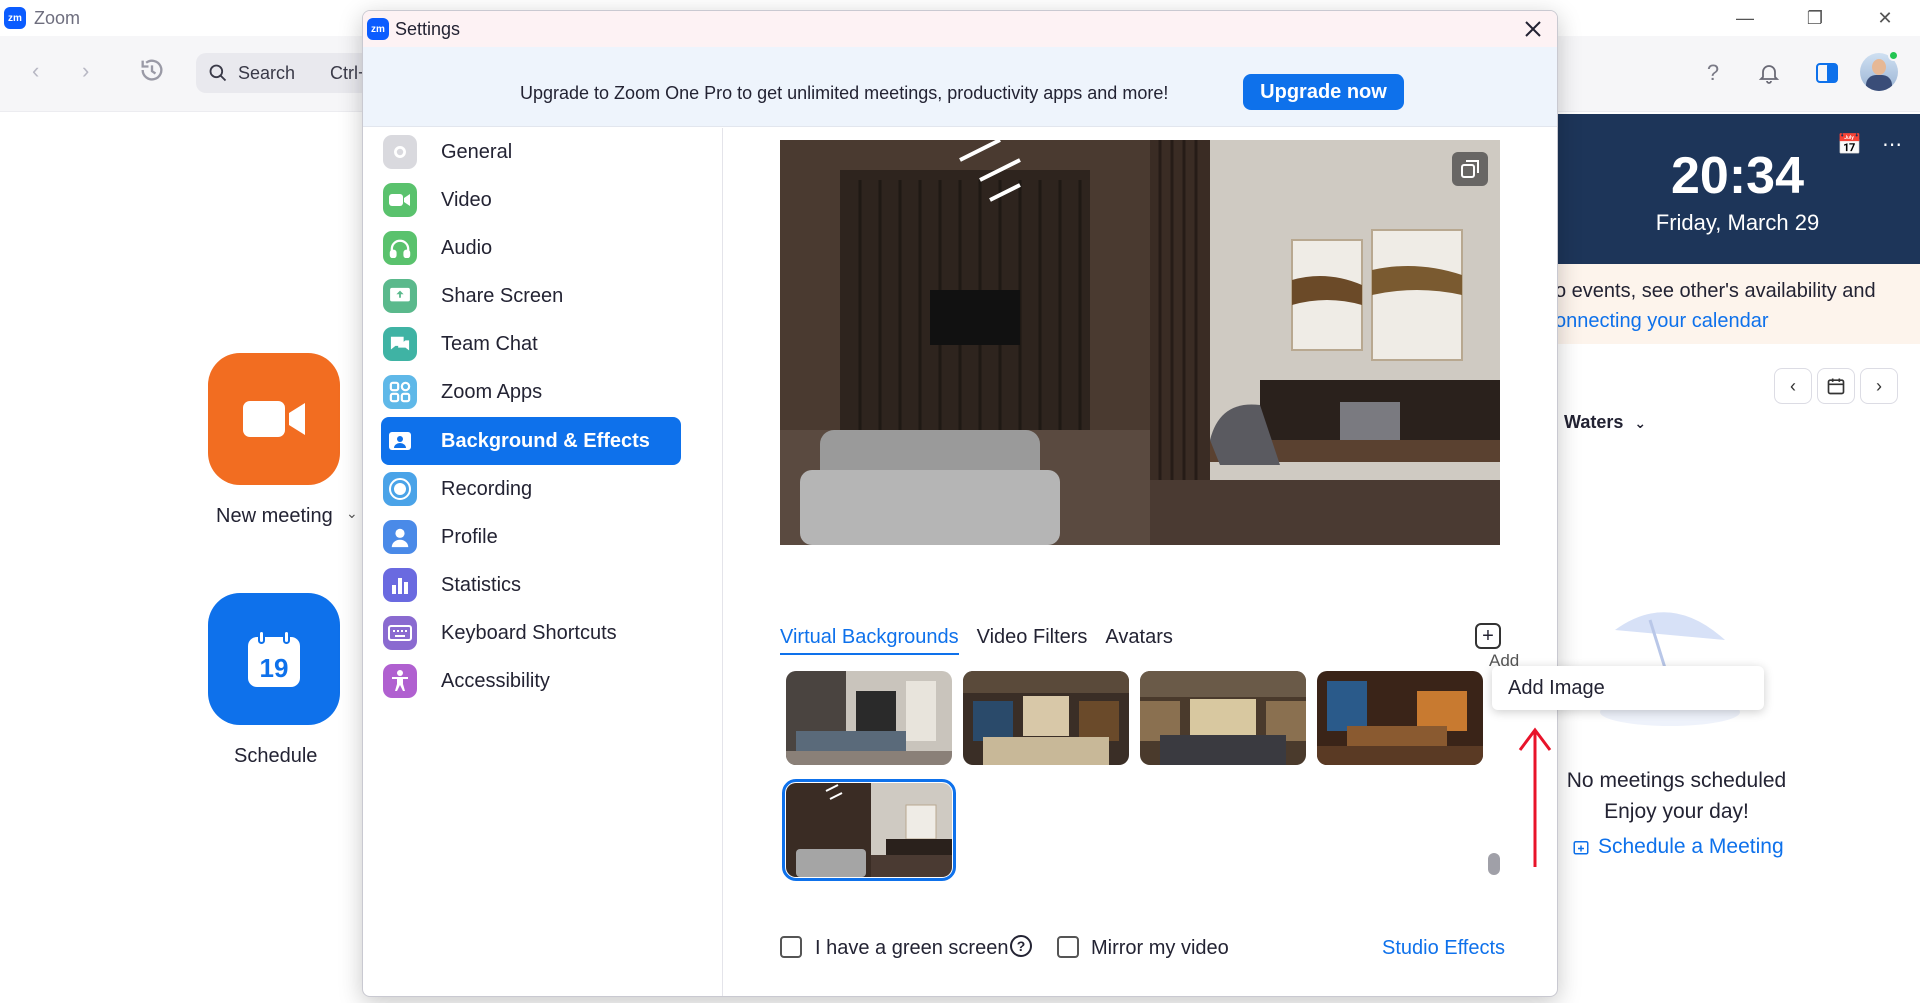 The height and width of the screenshot is (1003, 1920). Describe the element at coordinates (466, 199) in the screenshot. I see `sidebar-item-label: Video` at that location.